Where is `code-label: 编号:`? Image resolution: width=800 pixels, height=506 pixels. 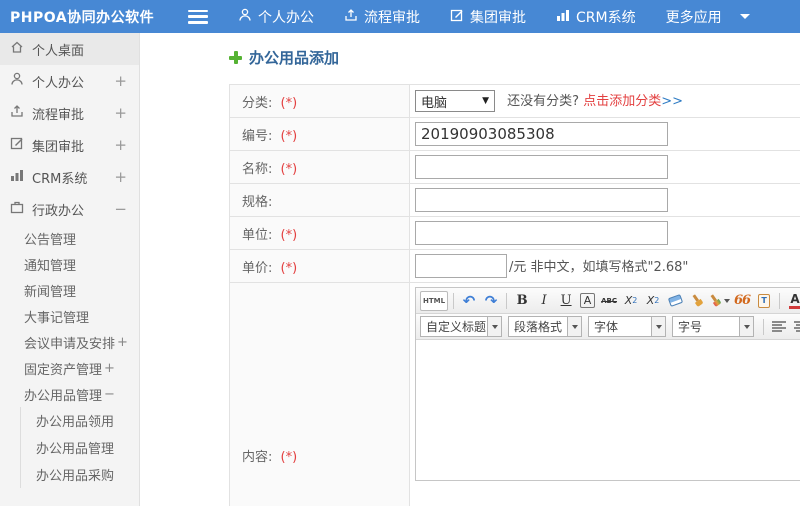 code-label: 编号: is located at coordinates (257, 136).